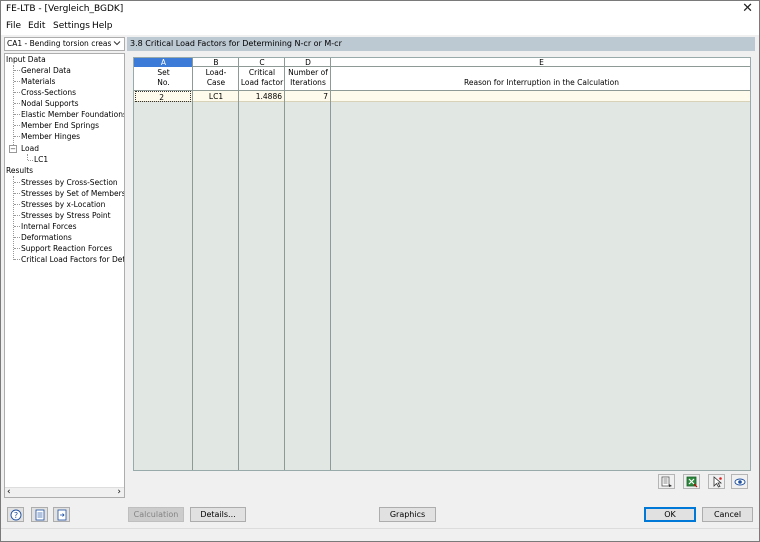 The width and height of the screenshot is (760, 542). I want to click on export-table-icon, so click(666, 481).